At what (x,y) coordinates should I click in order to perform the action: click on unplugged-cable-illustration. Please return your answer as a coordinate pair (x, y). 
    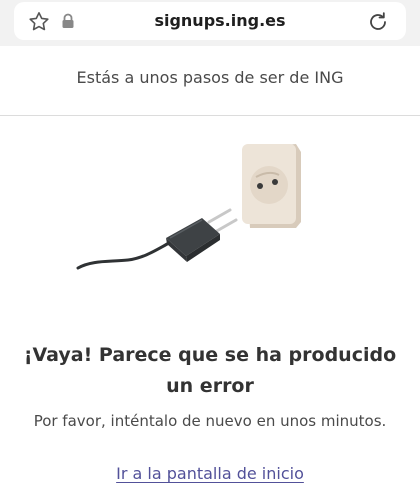
    Looking at the image, I should click on (188, 207).